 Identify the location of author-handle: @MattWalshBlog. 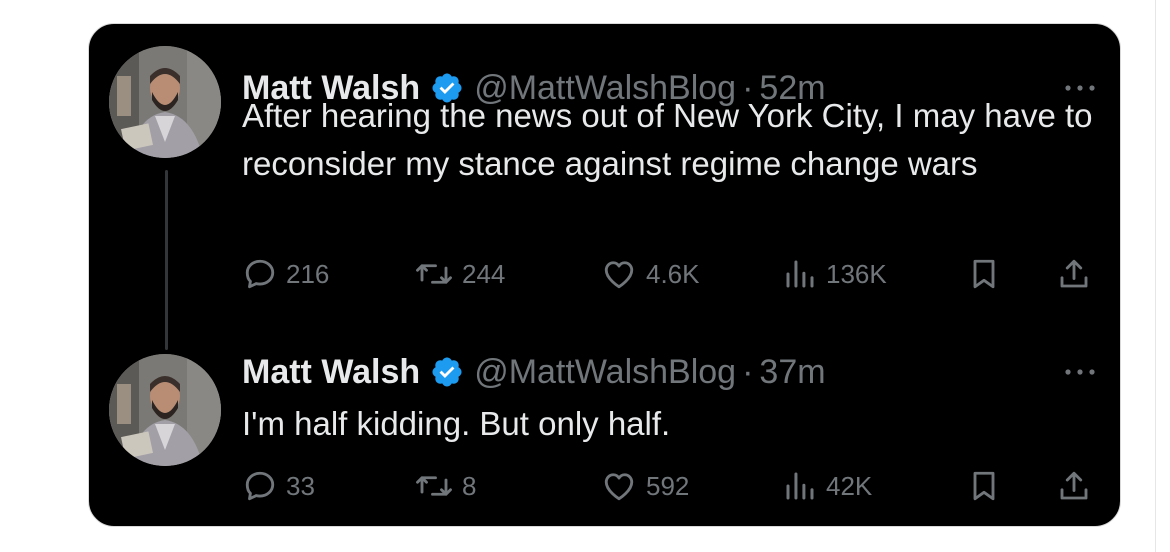
(605, 372).